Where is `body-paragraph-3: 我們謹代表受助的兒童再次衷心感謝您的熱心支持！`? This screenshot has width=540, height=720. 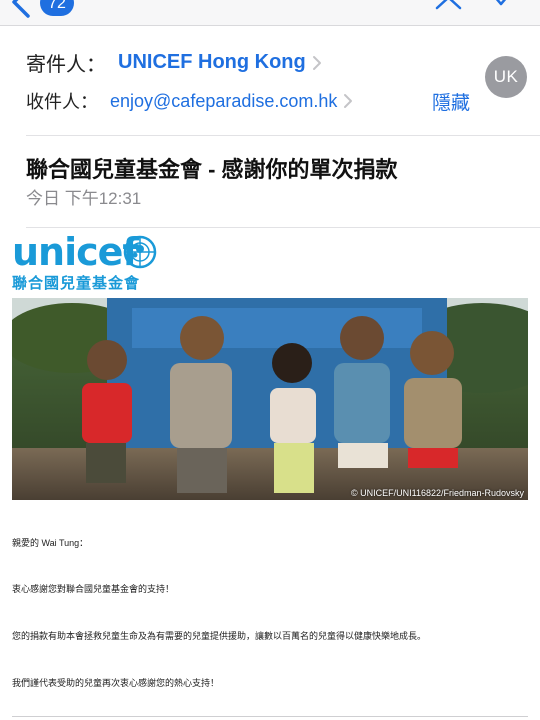 body-paragraph-3: 我們謹代表受助的兒童再次衷心感謝您的熱心支持！ is located at coordinates (116, 683).